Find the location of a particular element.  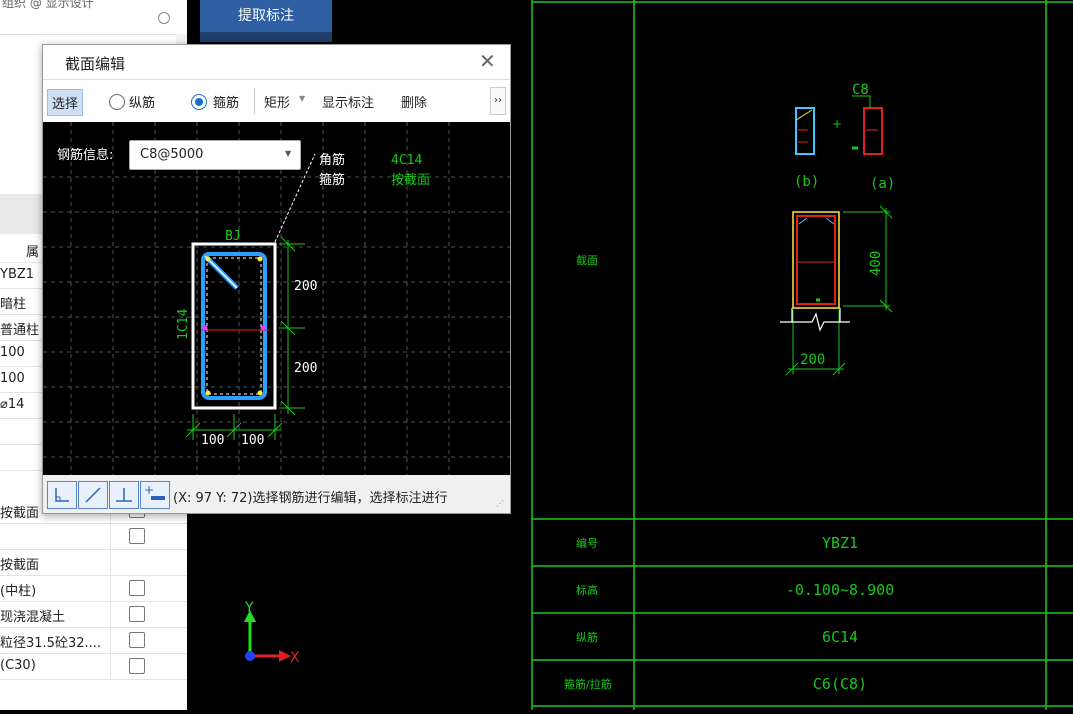

angle-tool-button is located at coordinates (62, 495).